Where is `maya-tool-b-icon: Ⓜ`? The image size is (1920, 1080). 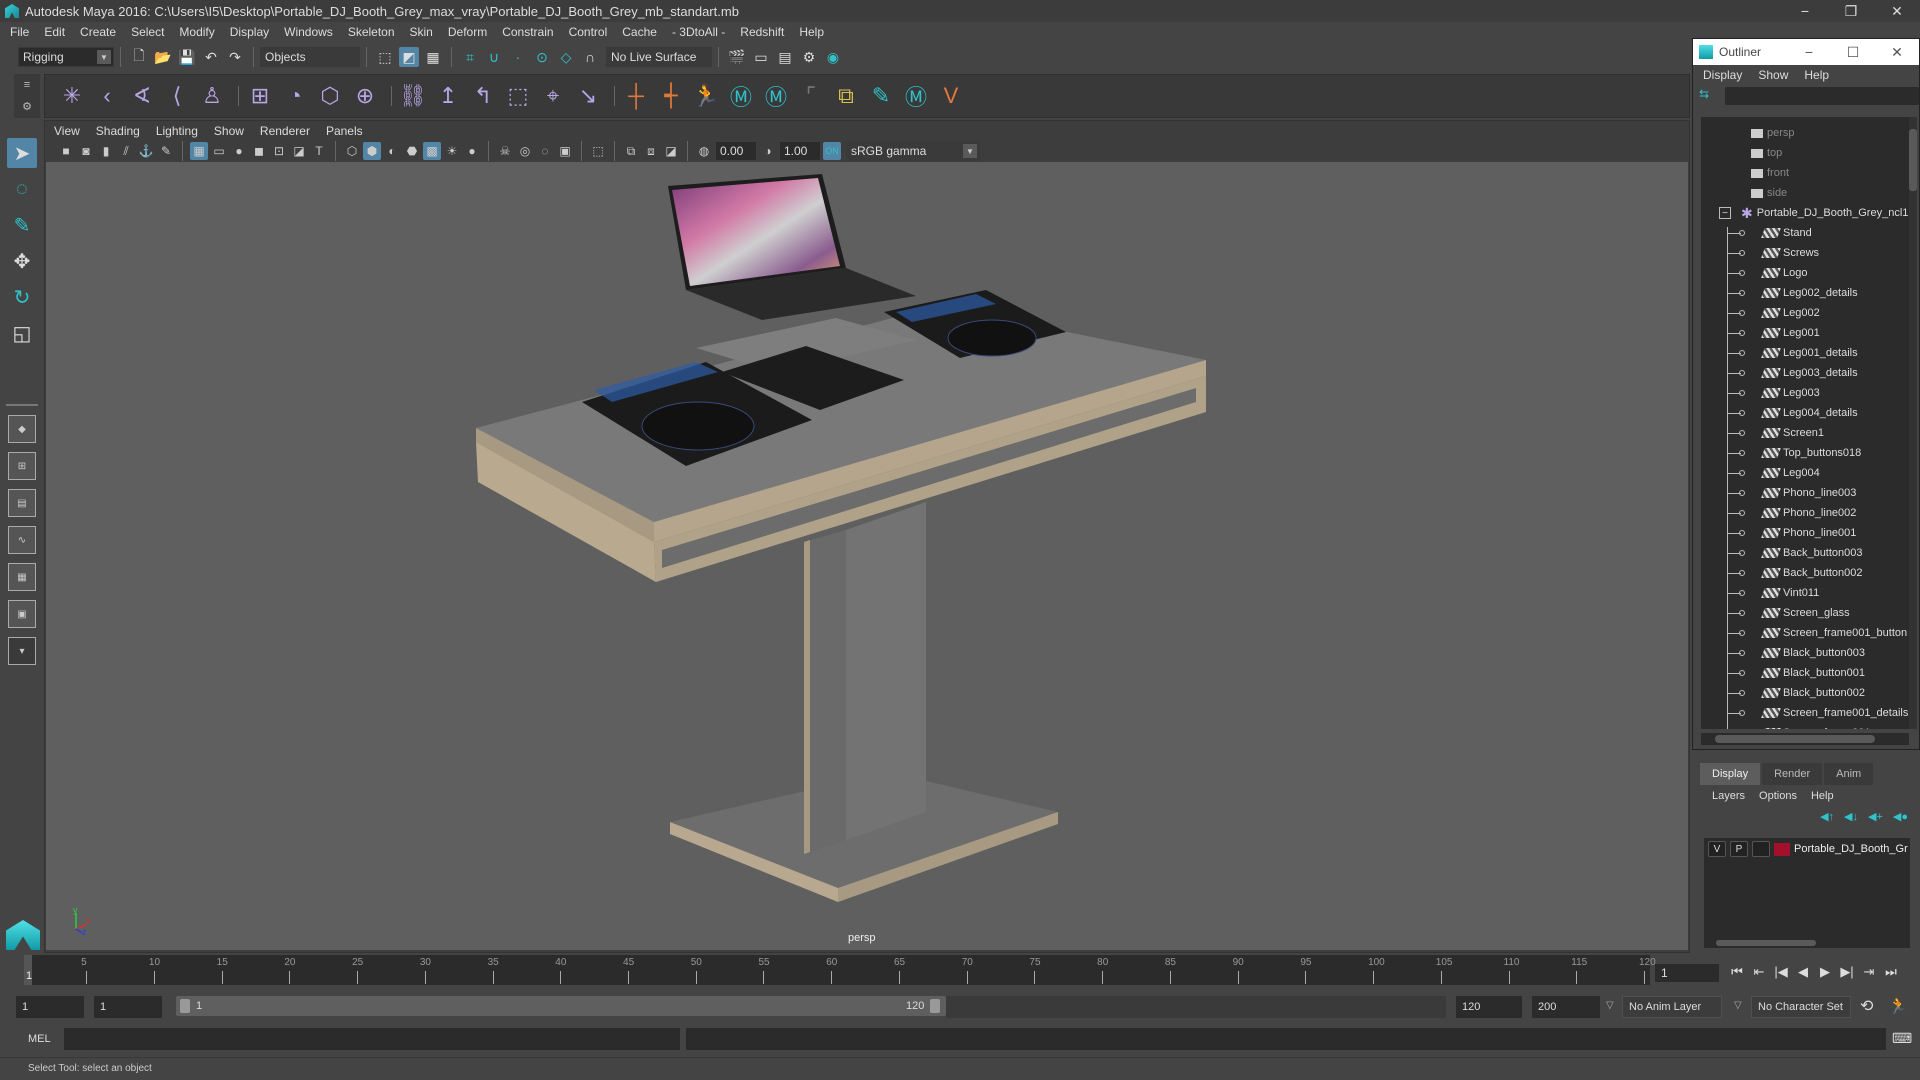 maya-tool-b-icon: Ⓜ is located at coordinates (776, 96).